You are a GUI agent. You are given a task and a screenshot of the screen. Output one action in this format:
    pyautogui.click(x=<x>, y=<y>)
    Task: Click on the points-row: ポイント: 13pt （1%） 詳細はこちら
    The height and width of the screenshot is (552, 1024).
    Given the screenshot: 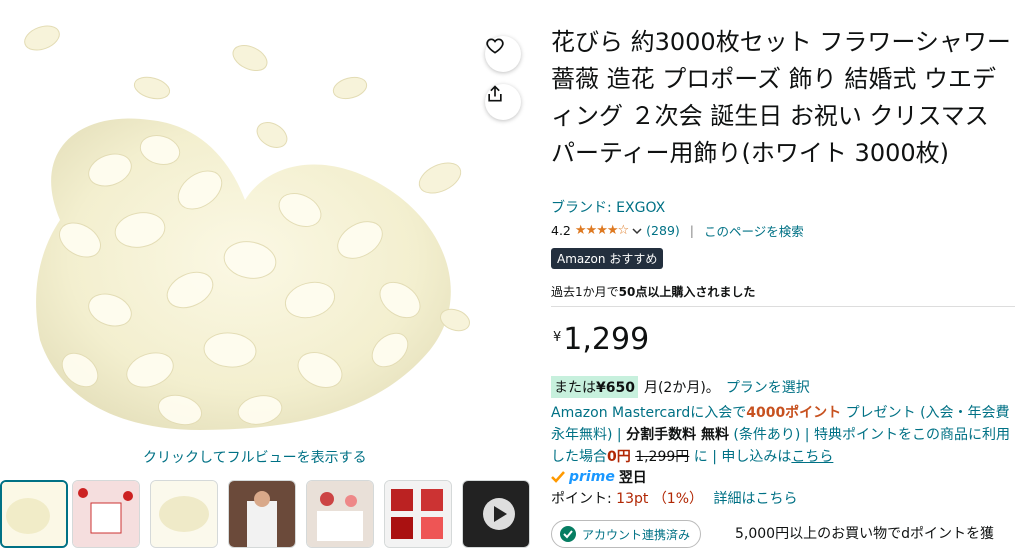 What is the action you would take?
    pyautogui.click(x=674, y=498)
    